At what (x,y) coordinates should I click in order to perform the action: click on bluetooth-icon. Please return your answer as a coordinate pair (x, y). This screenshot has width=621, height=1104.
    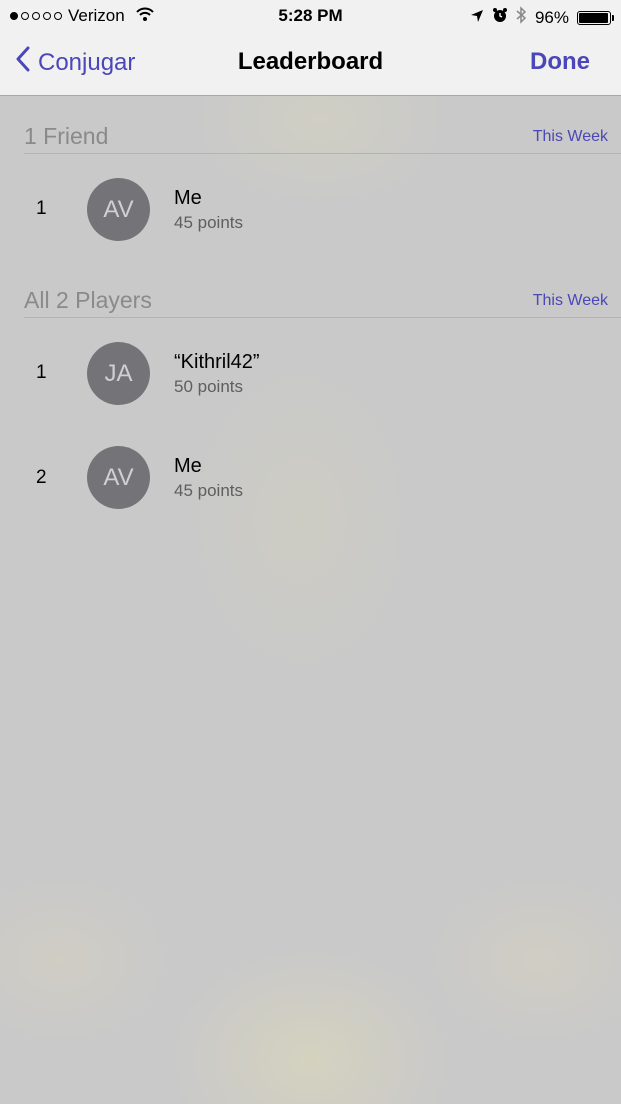
    Looking at the image, I should click on (521, 17).